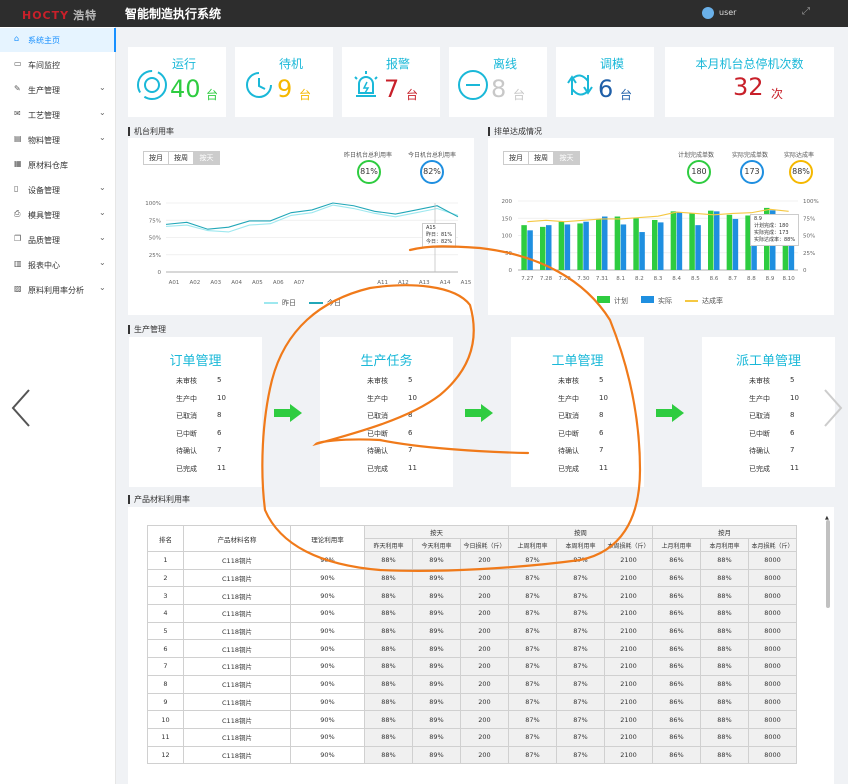  What do you see at coordinates (58, 215) in the screenshot?
I see `sidebar-item-7: ⎙ 模具管理 ⌄` at bounding box center [58, 215].